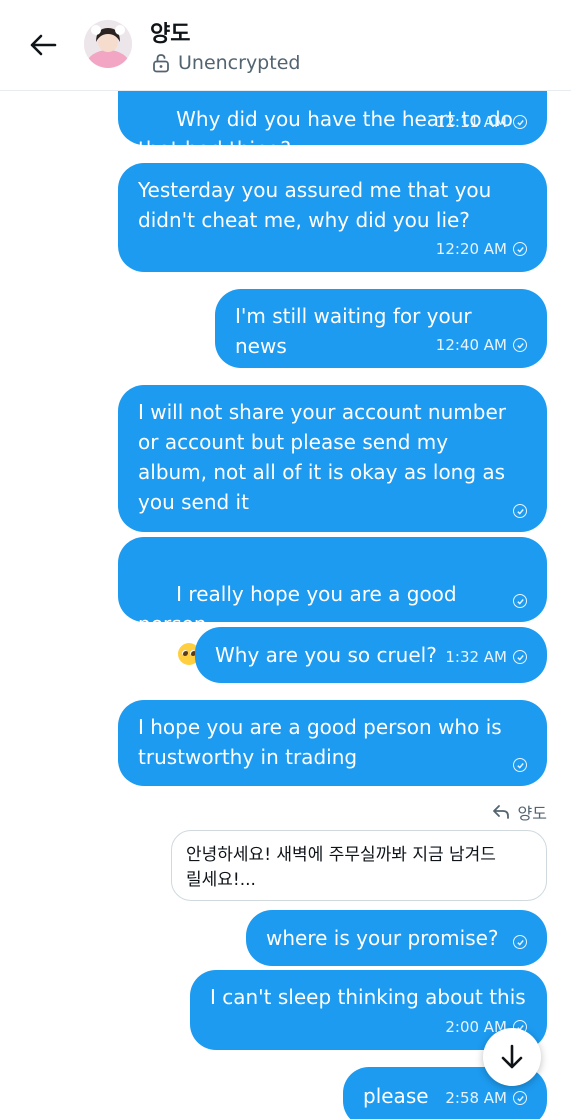 The width and height of the screenshot is (571, 1119). I want to click on message-meta: 12:40 AM, so click(481, 345).